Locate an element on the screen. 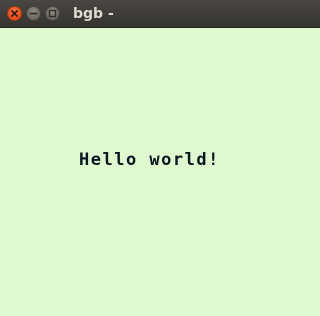 This screenshot has height=316, width=320. minimize-button is located at coordinates (33, 13).